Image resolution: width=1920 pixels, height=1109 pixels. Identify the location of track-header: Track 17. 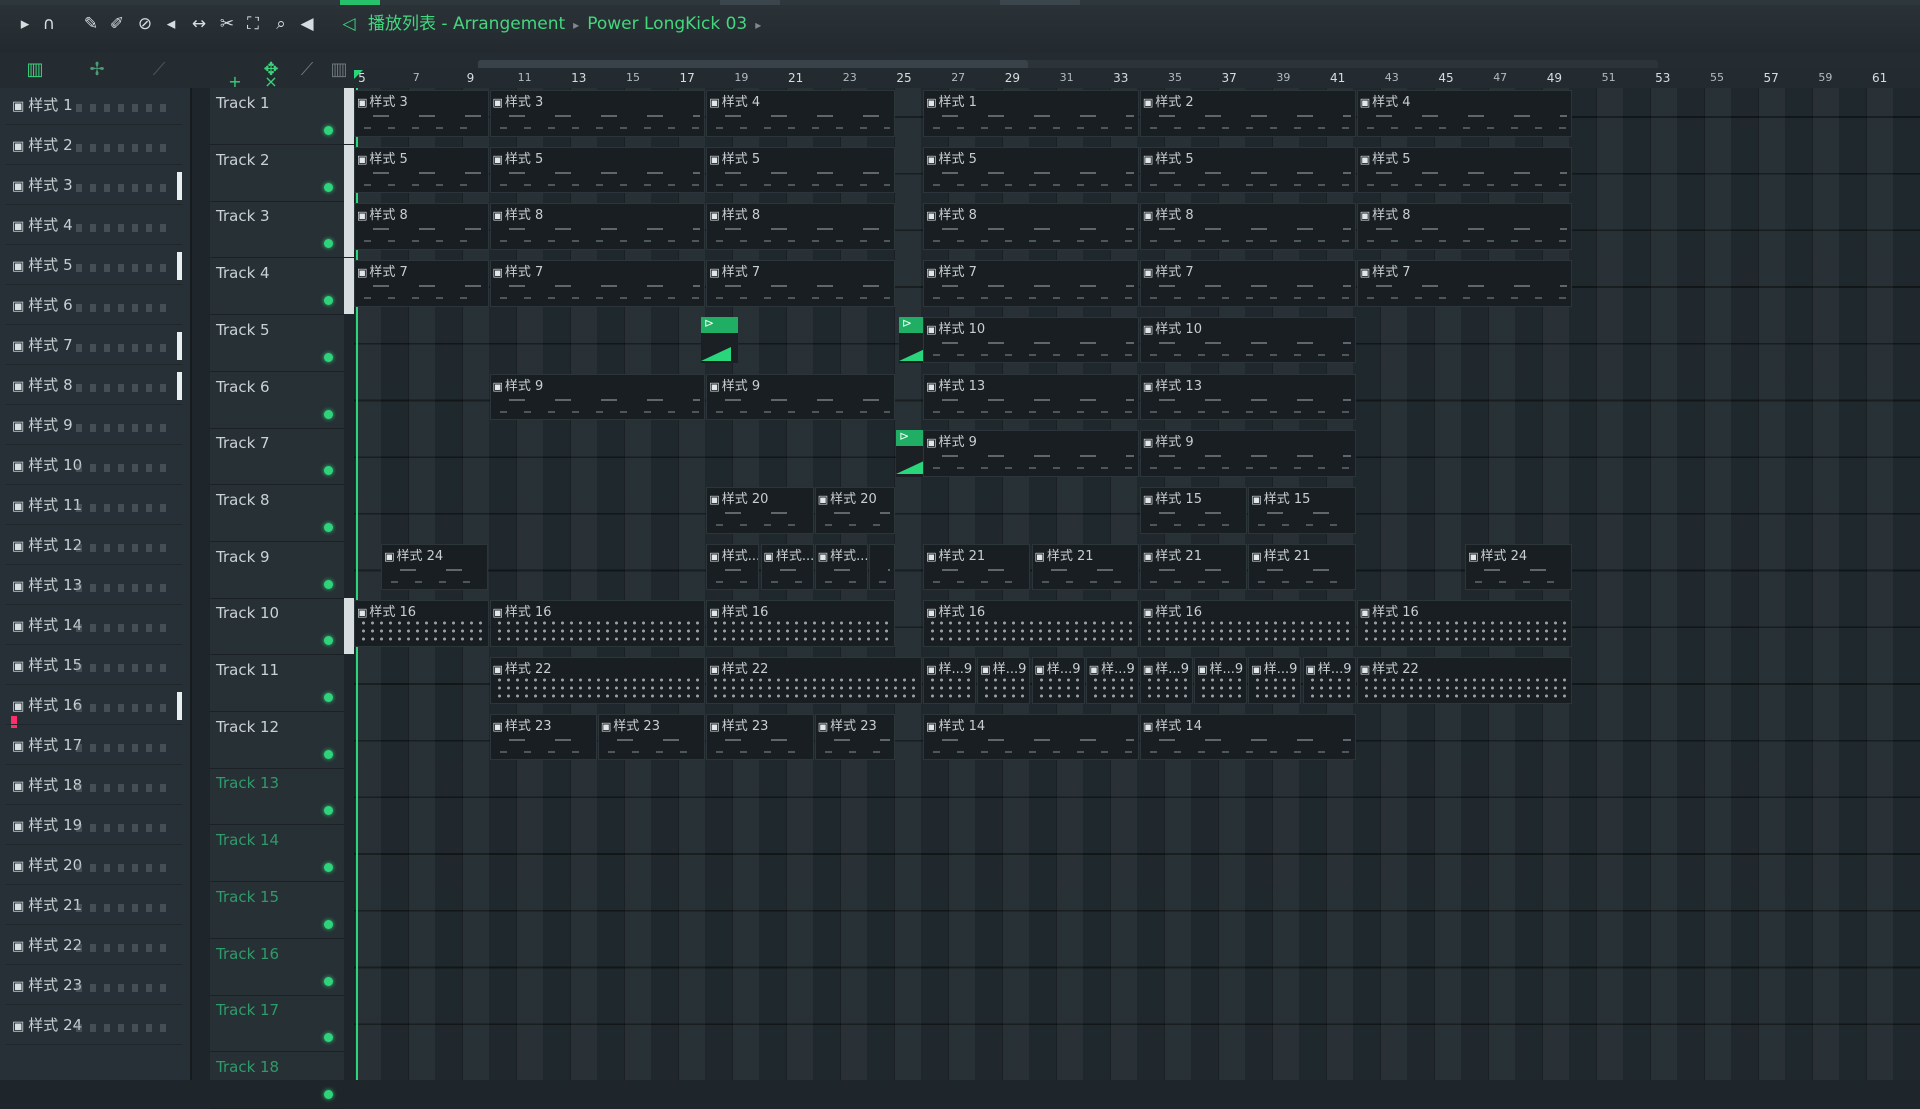
(277, 1024).